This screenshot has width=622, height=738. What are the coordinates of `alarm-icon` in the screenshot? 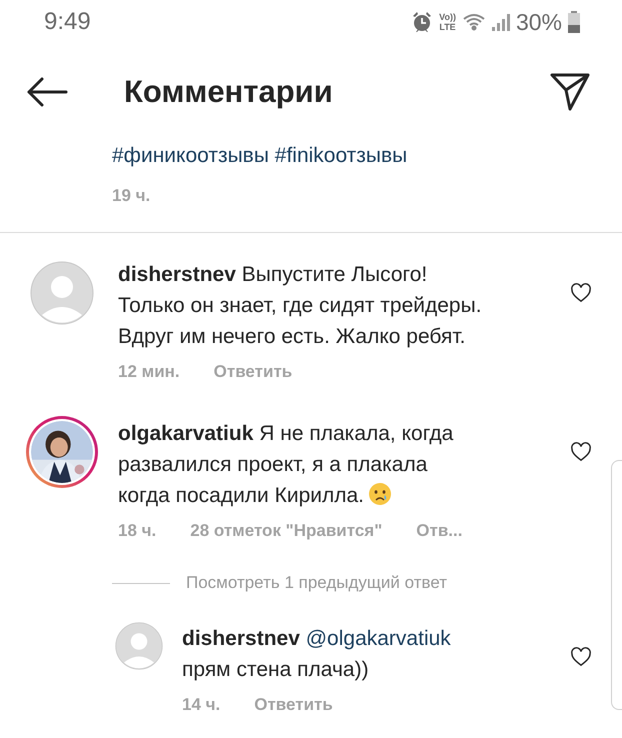 It's located at (422, 22).